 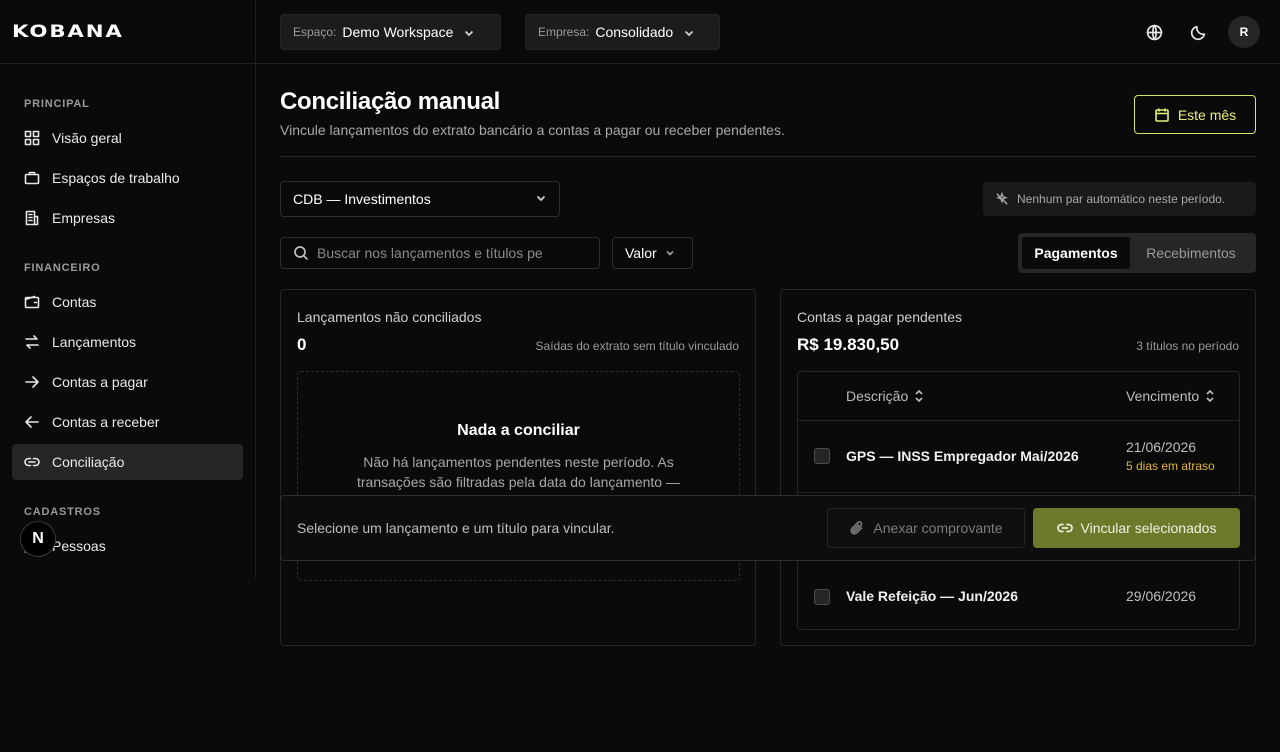 I want to click on tab-pagamentos: Pagamentos, so click(x=1076, y=253).